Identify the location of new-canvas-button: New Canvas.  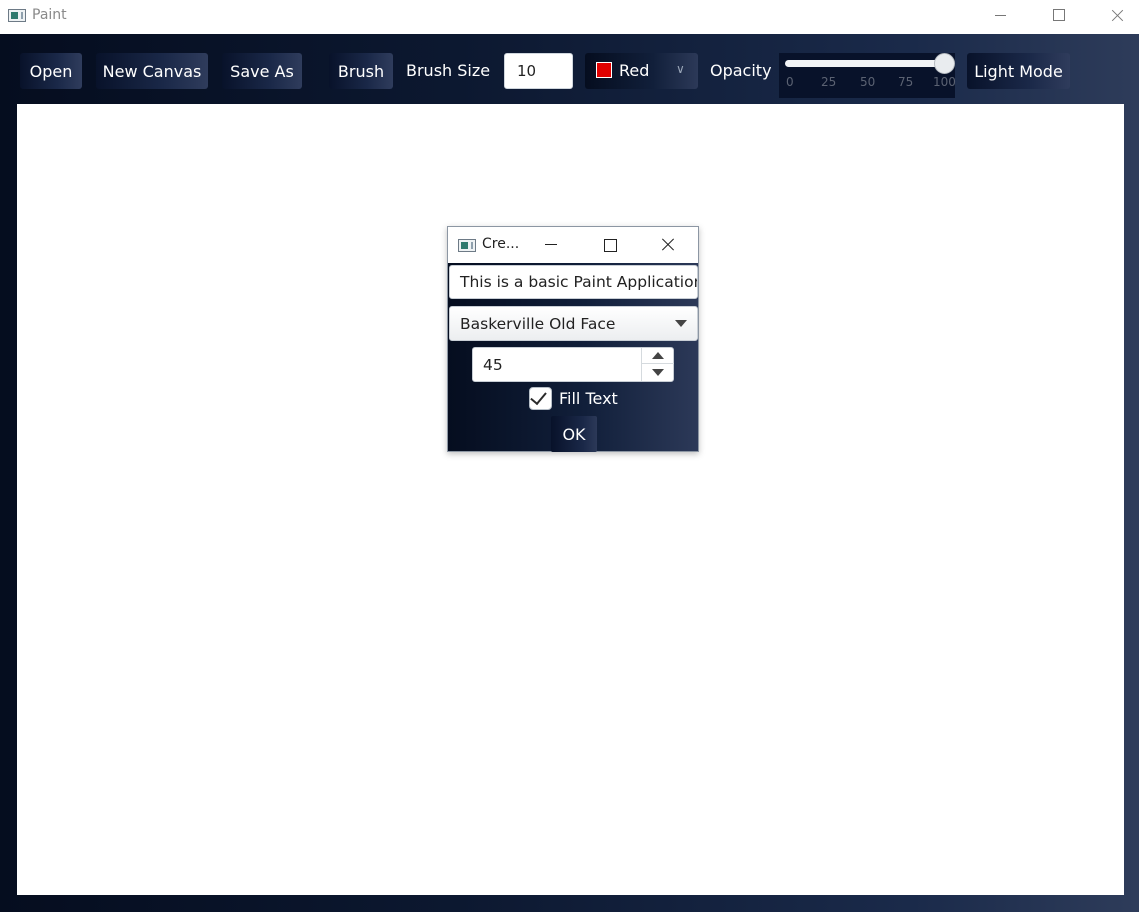
(152, 71).